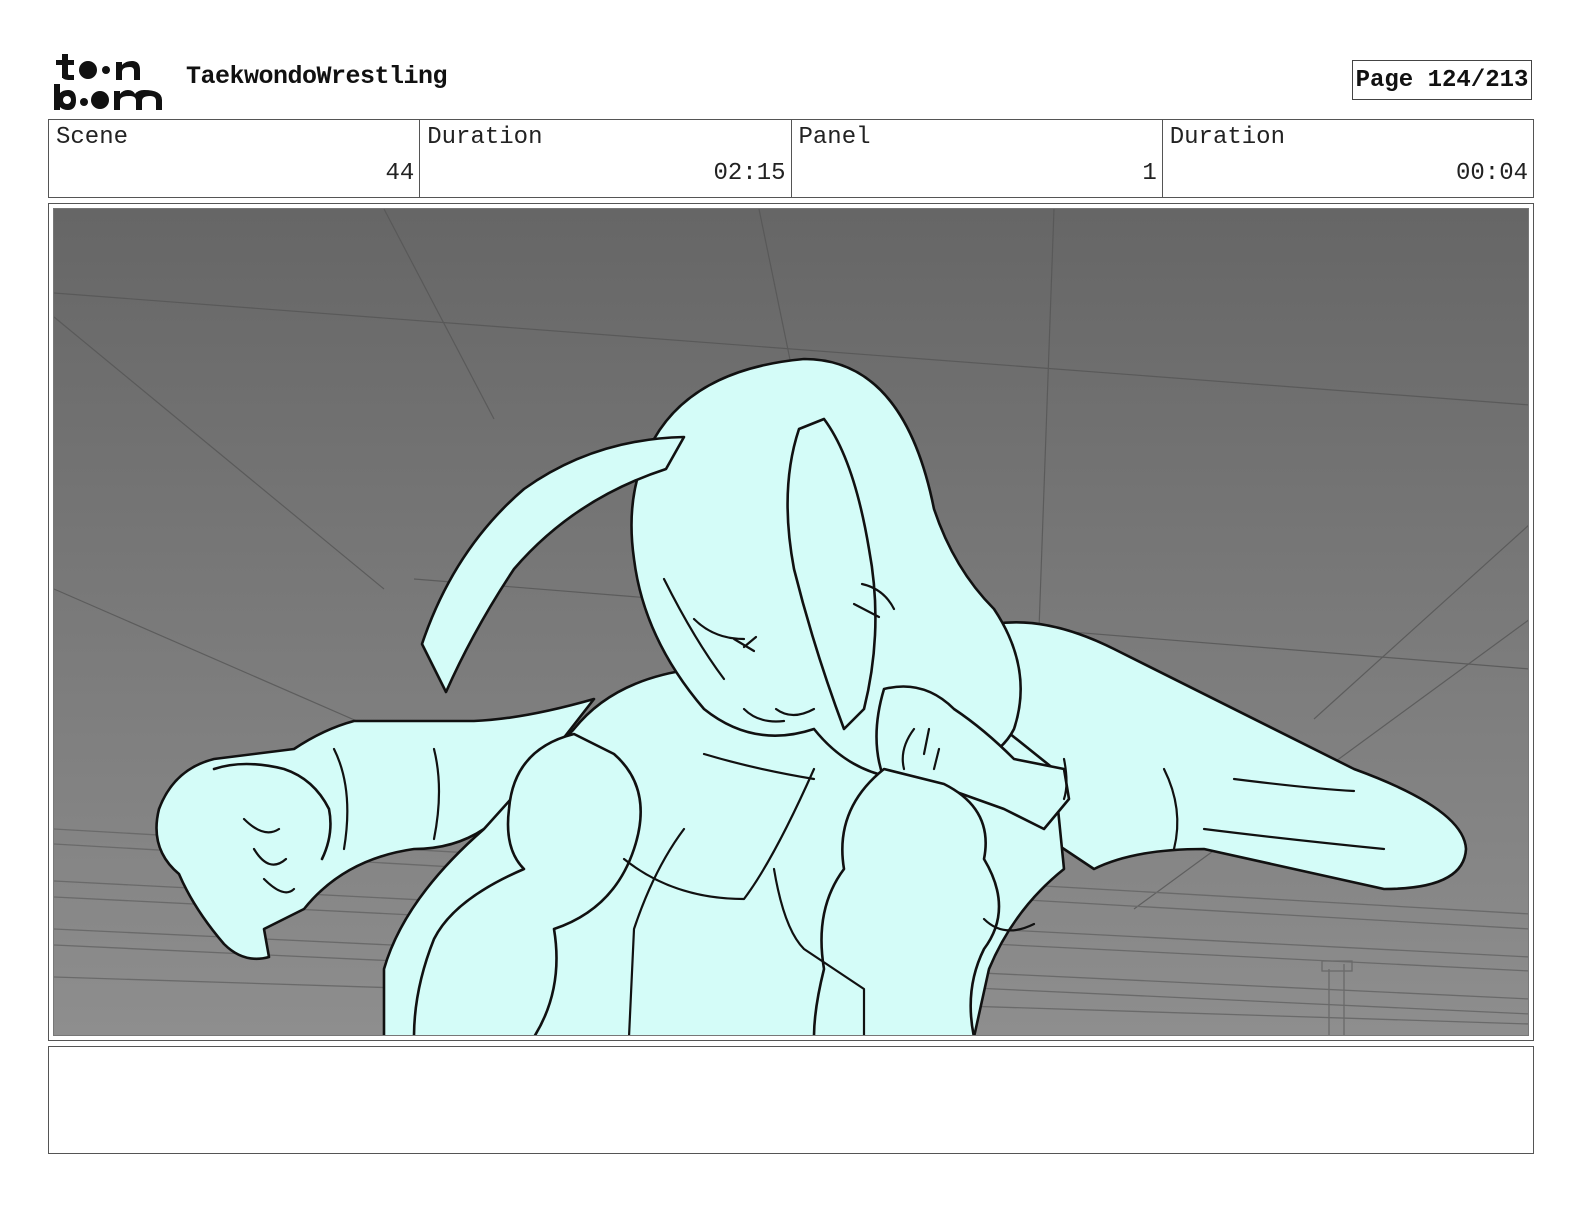  I want to click on panel-notes, so click(791, 1100).